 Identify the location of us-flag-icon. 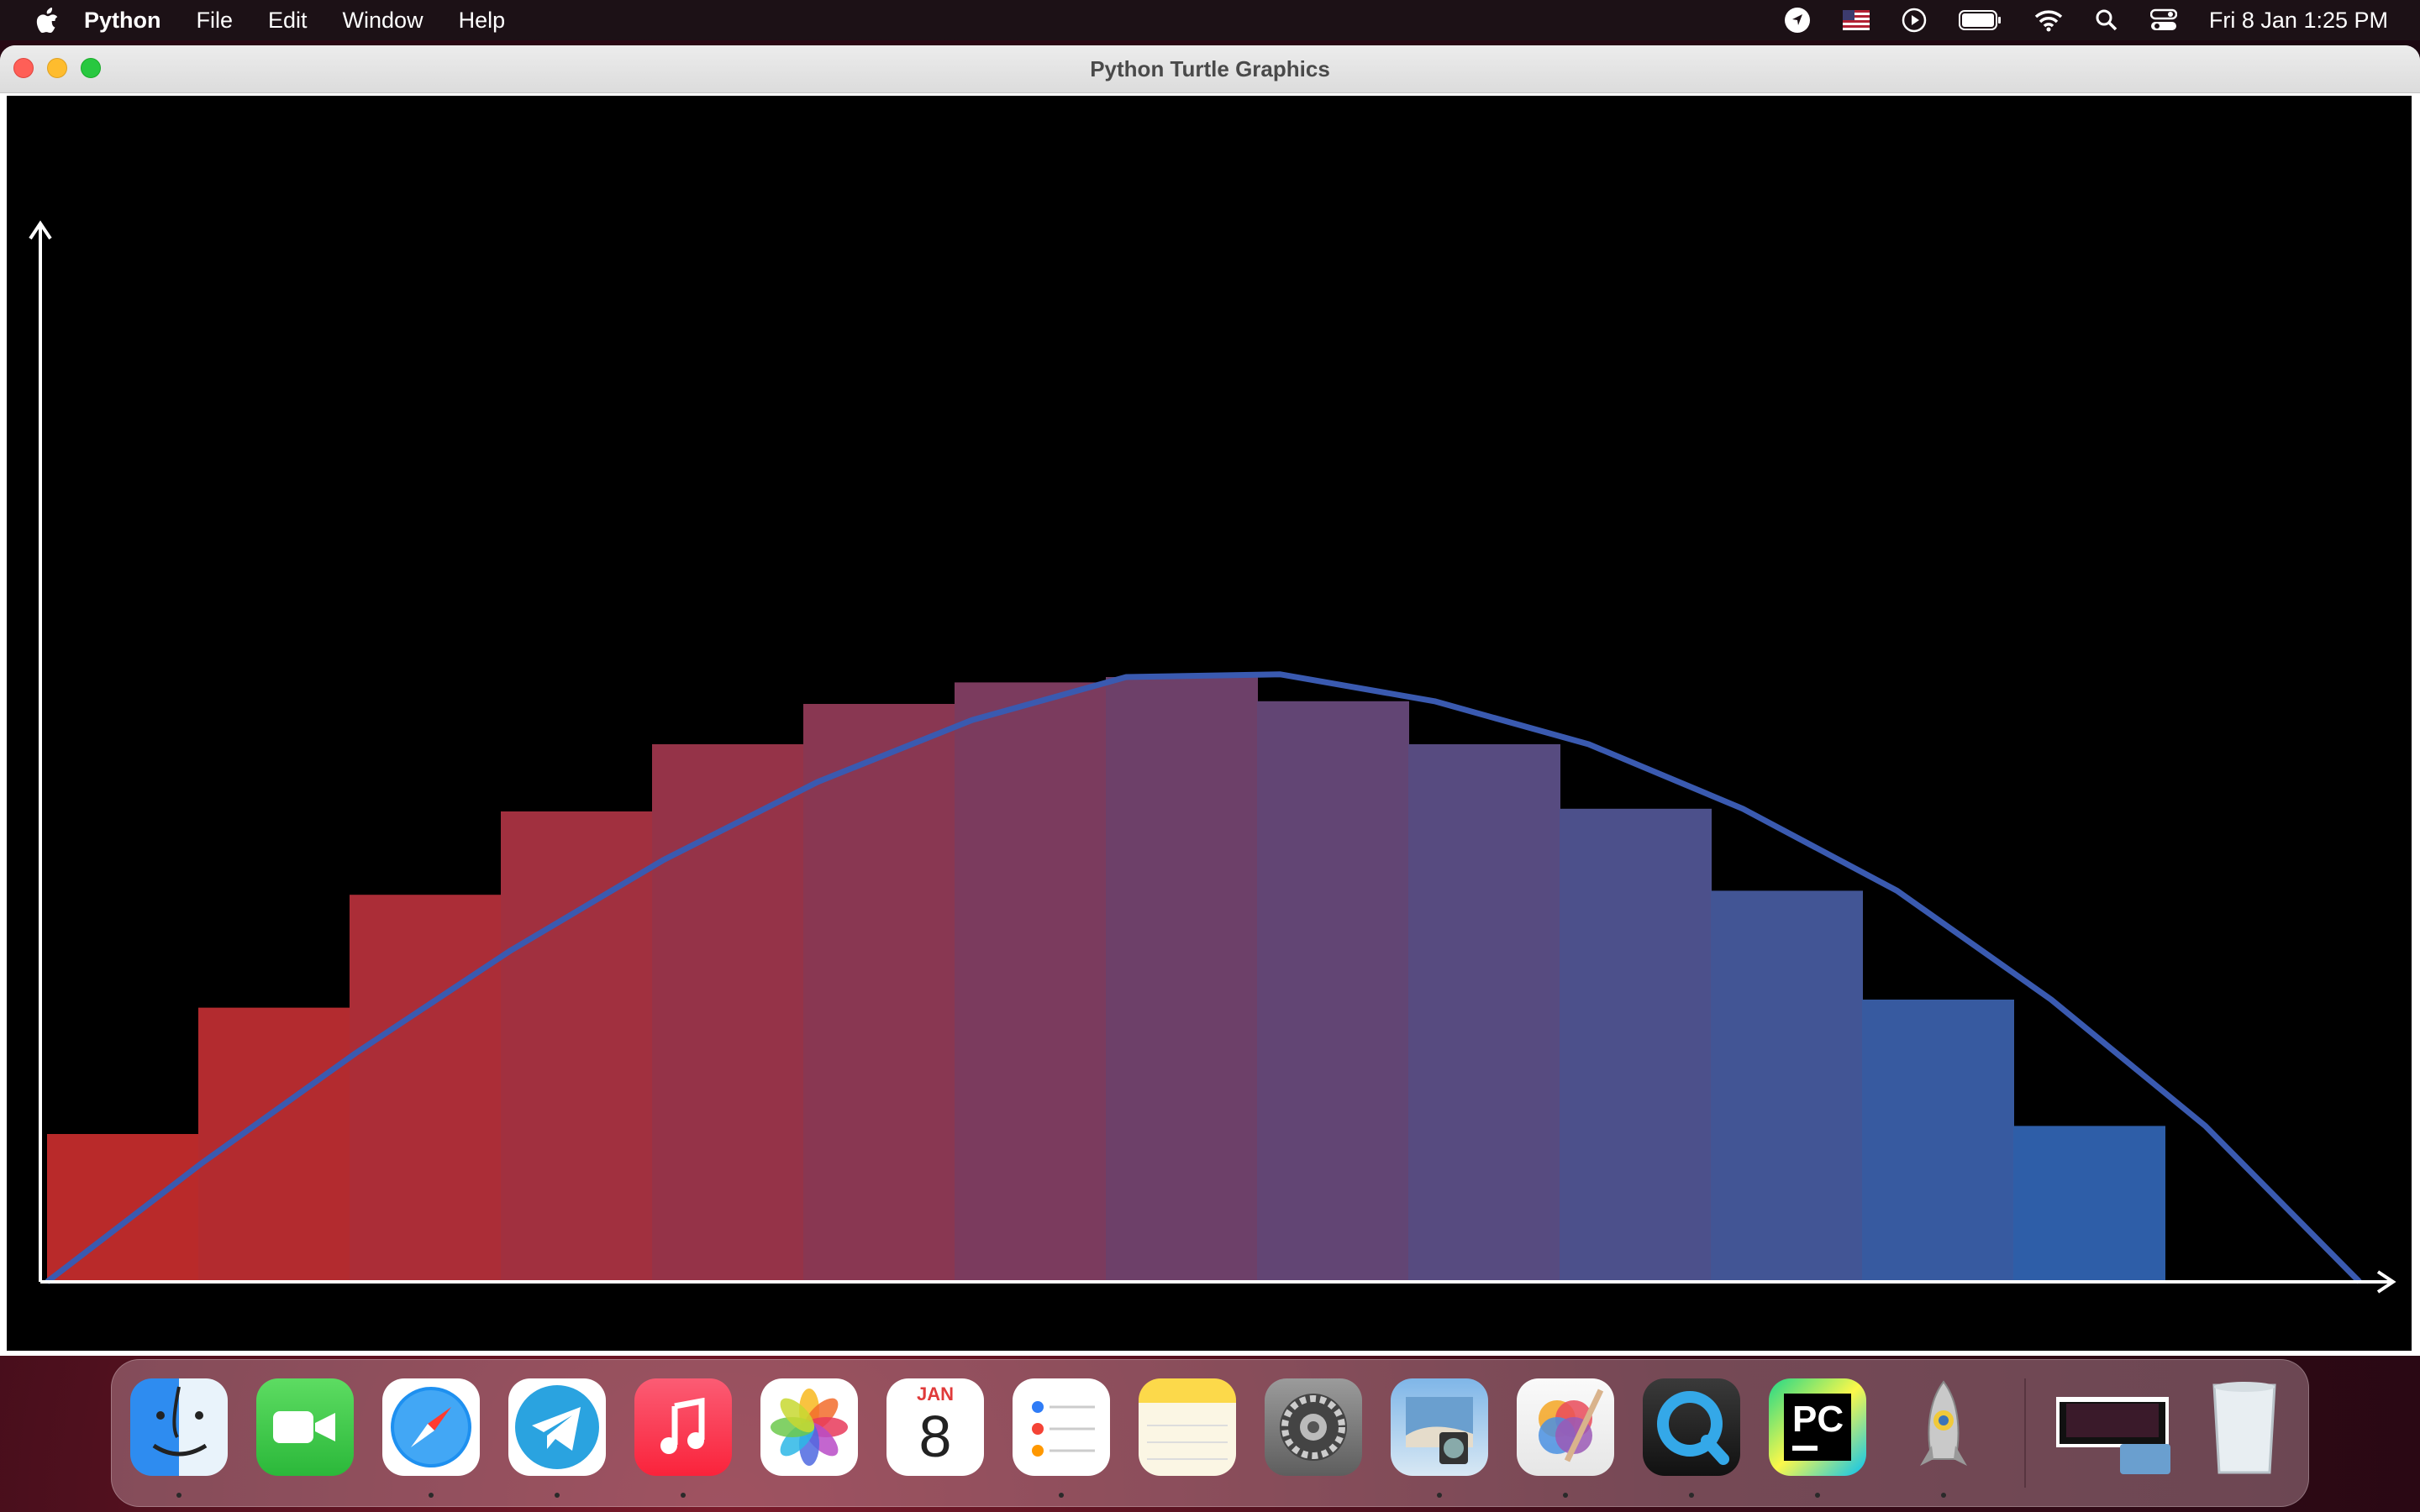
(1856, 20).